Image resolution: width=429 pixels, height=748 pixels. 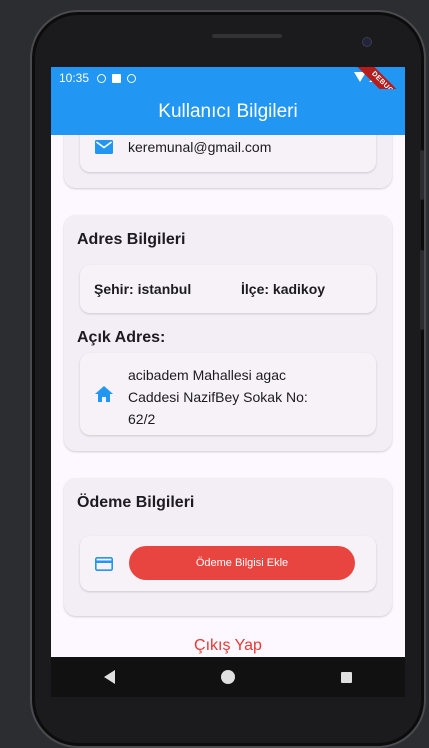 What do you see at coordinates (104, 394) in the screenshot?
I see `home-icon` at bounding box center [104, 394].